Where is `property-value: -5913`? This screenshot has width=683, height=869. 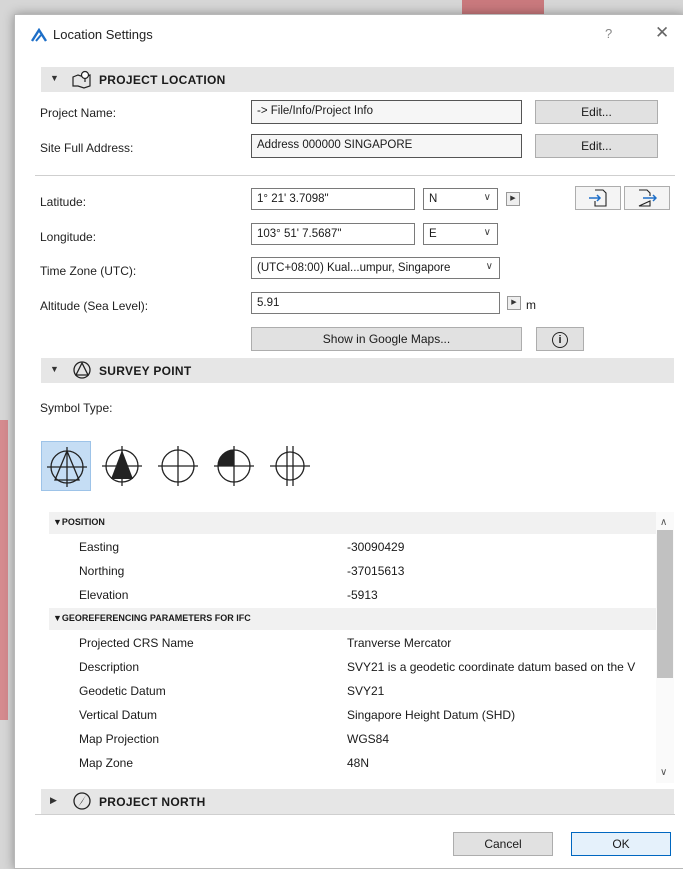
property-value: -5913 is located at coordinates (362, 595).